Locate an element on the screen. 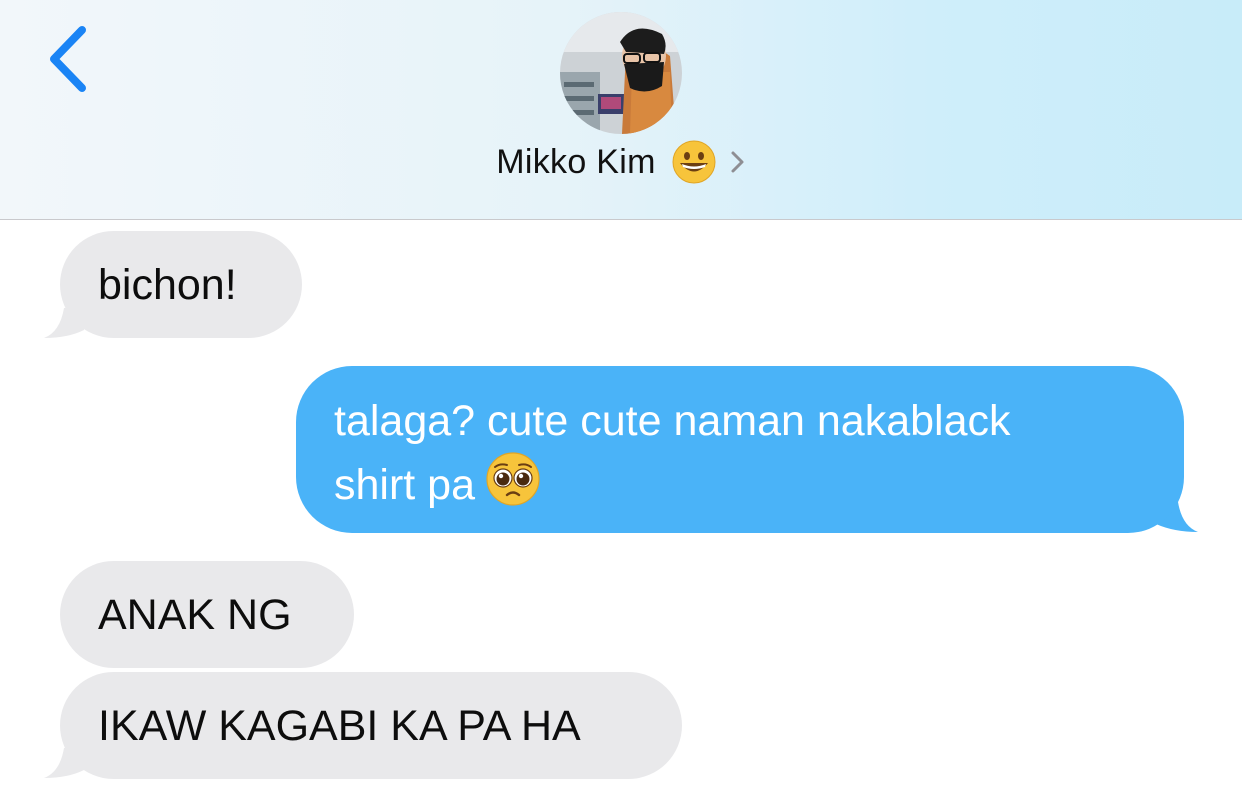 The width and height of the screenshot is (1242, 801). chevron-left-icon is located at coordinates (68, 59).